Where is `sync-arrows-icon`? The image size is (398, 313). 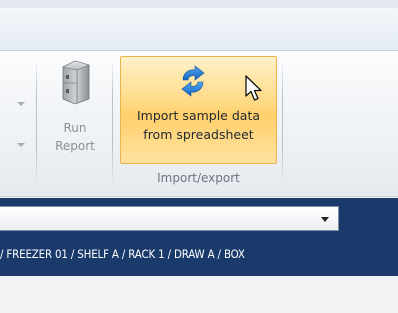 sync-arrows-icon is located at coordinates (193, 81).